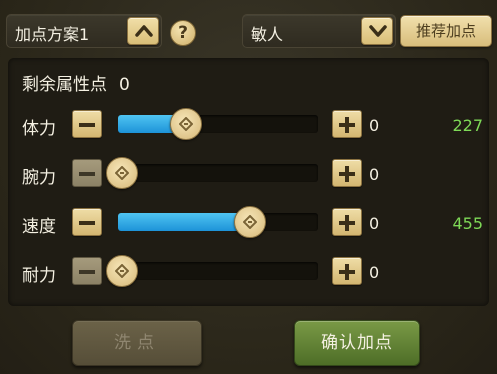  Describe the element at coordinates (39, 178) in the screenshot. I see `stat-label: 腕力` at that location.